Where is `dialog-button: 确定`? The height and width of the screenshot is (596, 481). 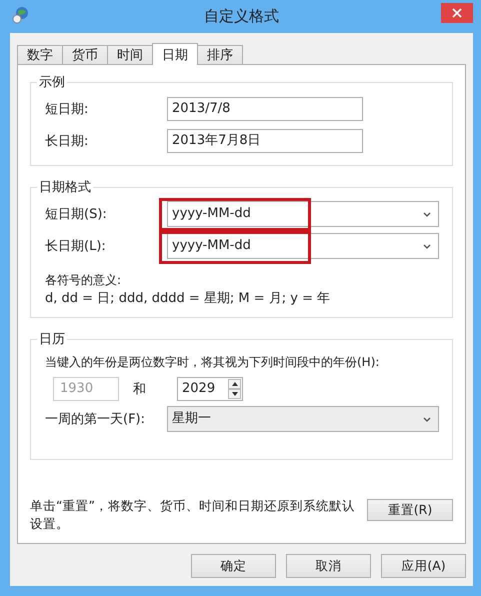 dialog-button: 确定 is located at coordinates (233, 566).